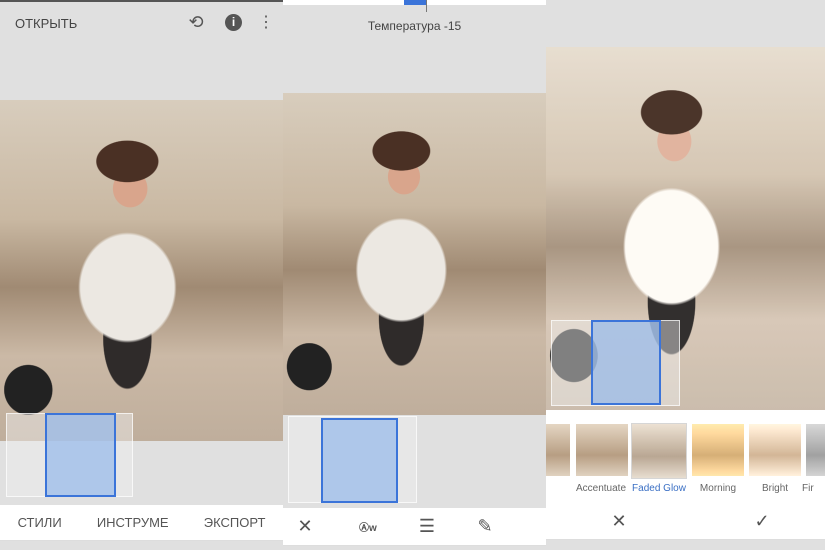 The image size is (825, 550). What do you see at coordinates (775, 488) in the screenshot?
I see `filter-label: Bright` at bounding box center [775, 488].